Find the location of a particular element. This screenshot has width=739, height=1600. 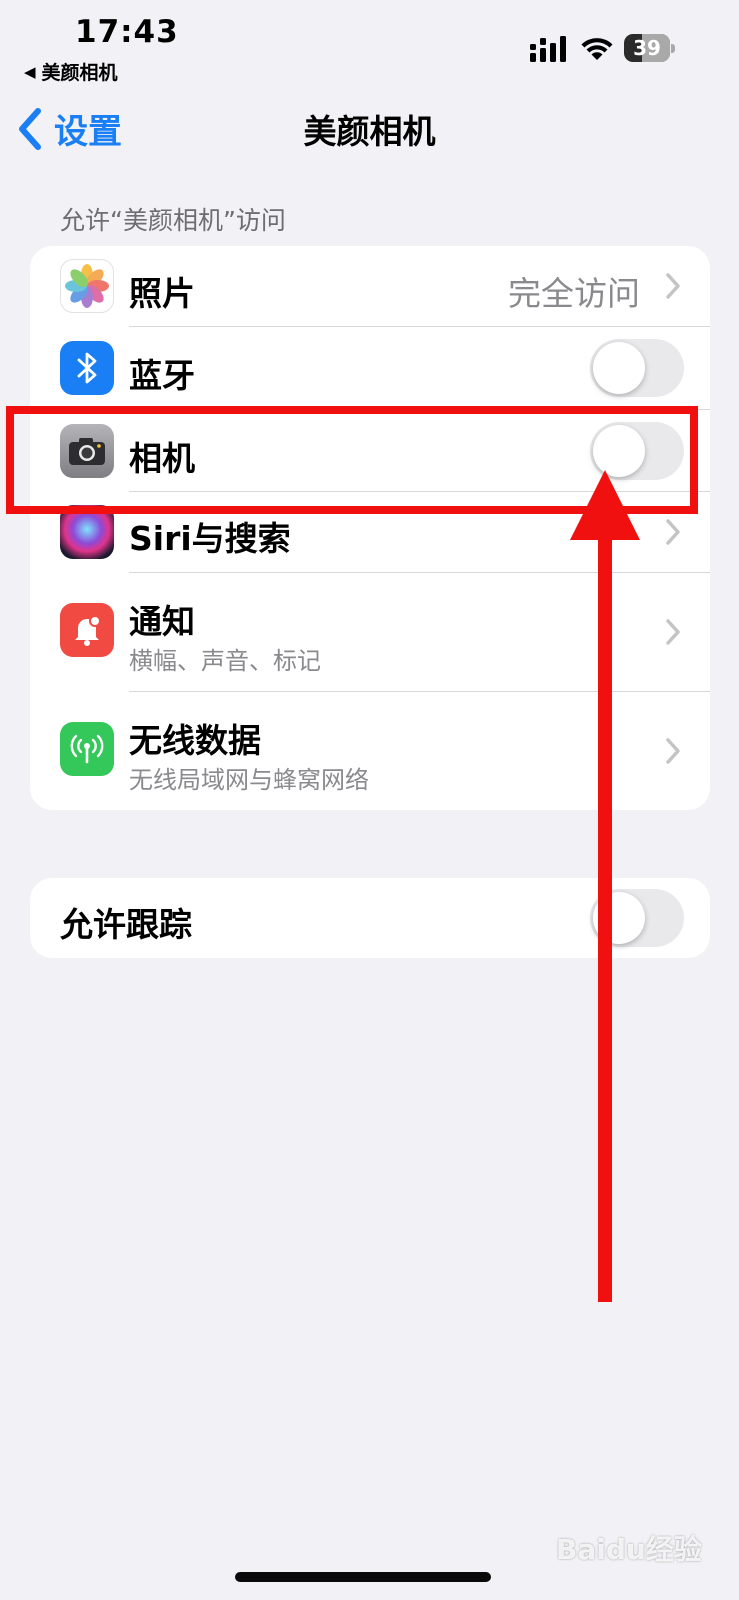

page-title: 美颜相机 is located at coordinates (369, 131).